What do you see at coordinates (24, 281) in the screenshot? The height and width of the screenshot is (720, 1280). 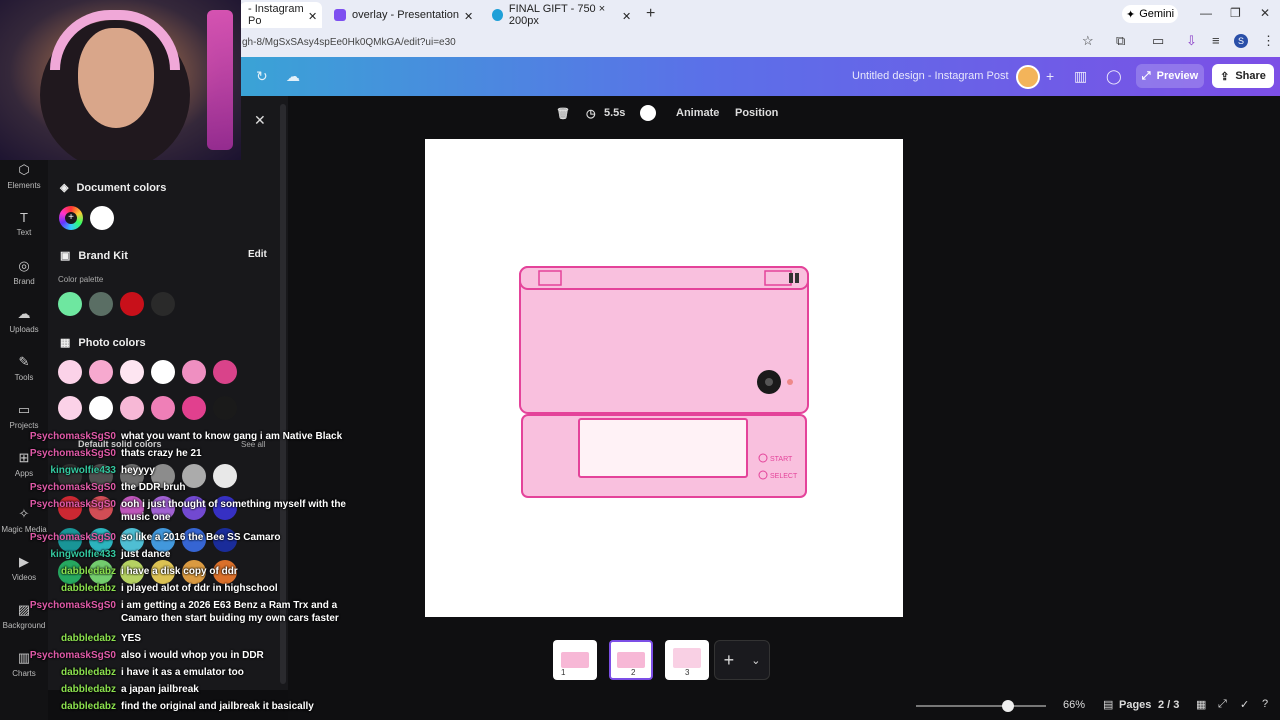 I see `rail-label: Brand` at bounding box center [24, 281].